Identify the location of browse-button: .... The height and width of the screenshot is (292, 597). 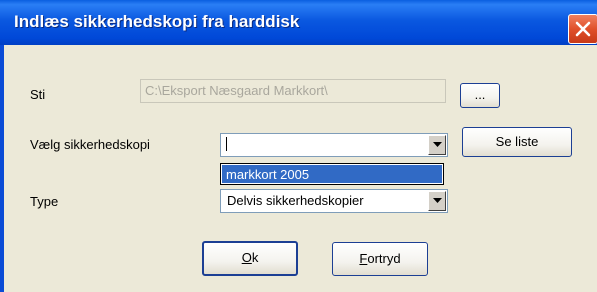
(480, 95).